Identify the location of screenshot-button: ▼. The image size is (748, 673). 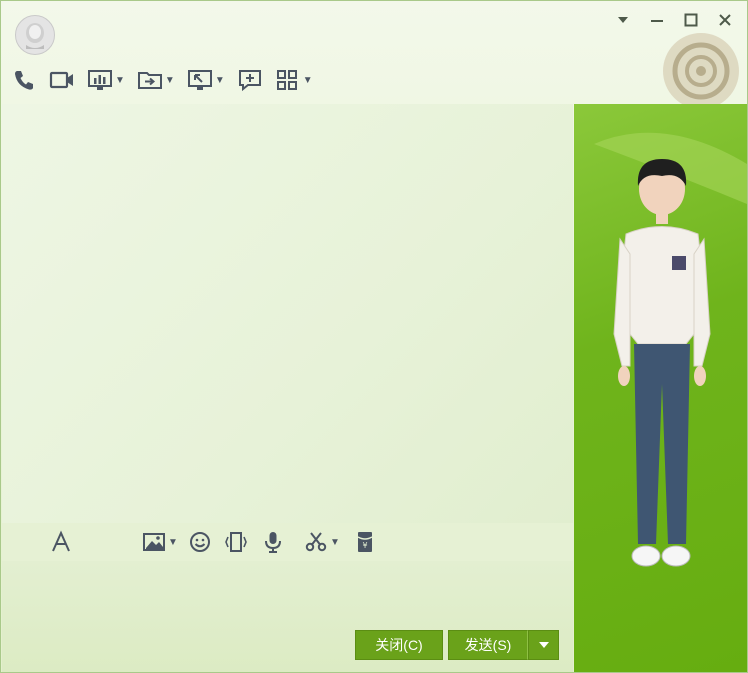
(322, 542).